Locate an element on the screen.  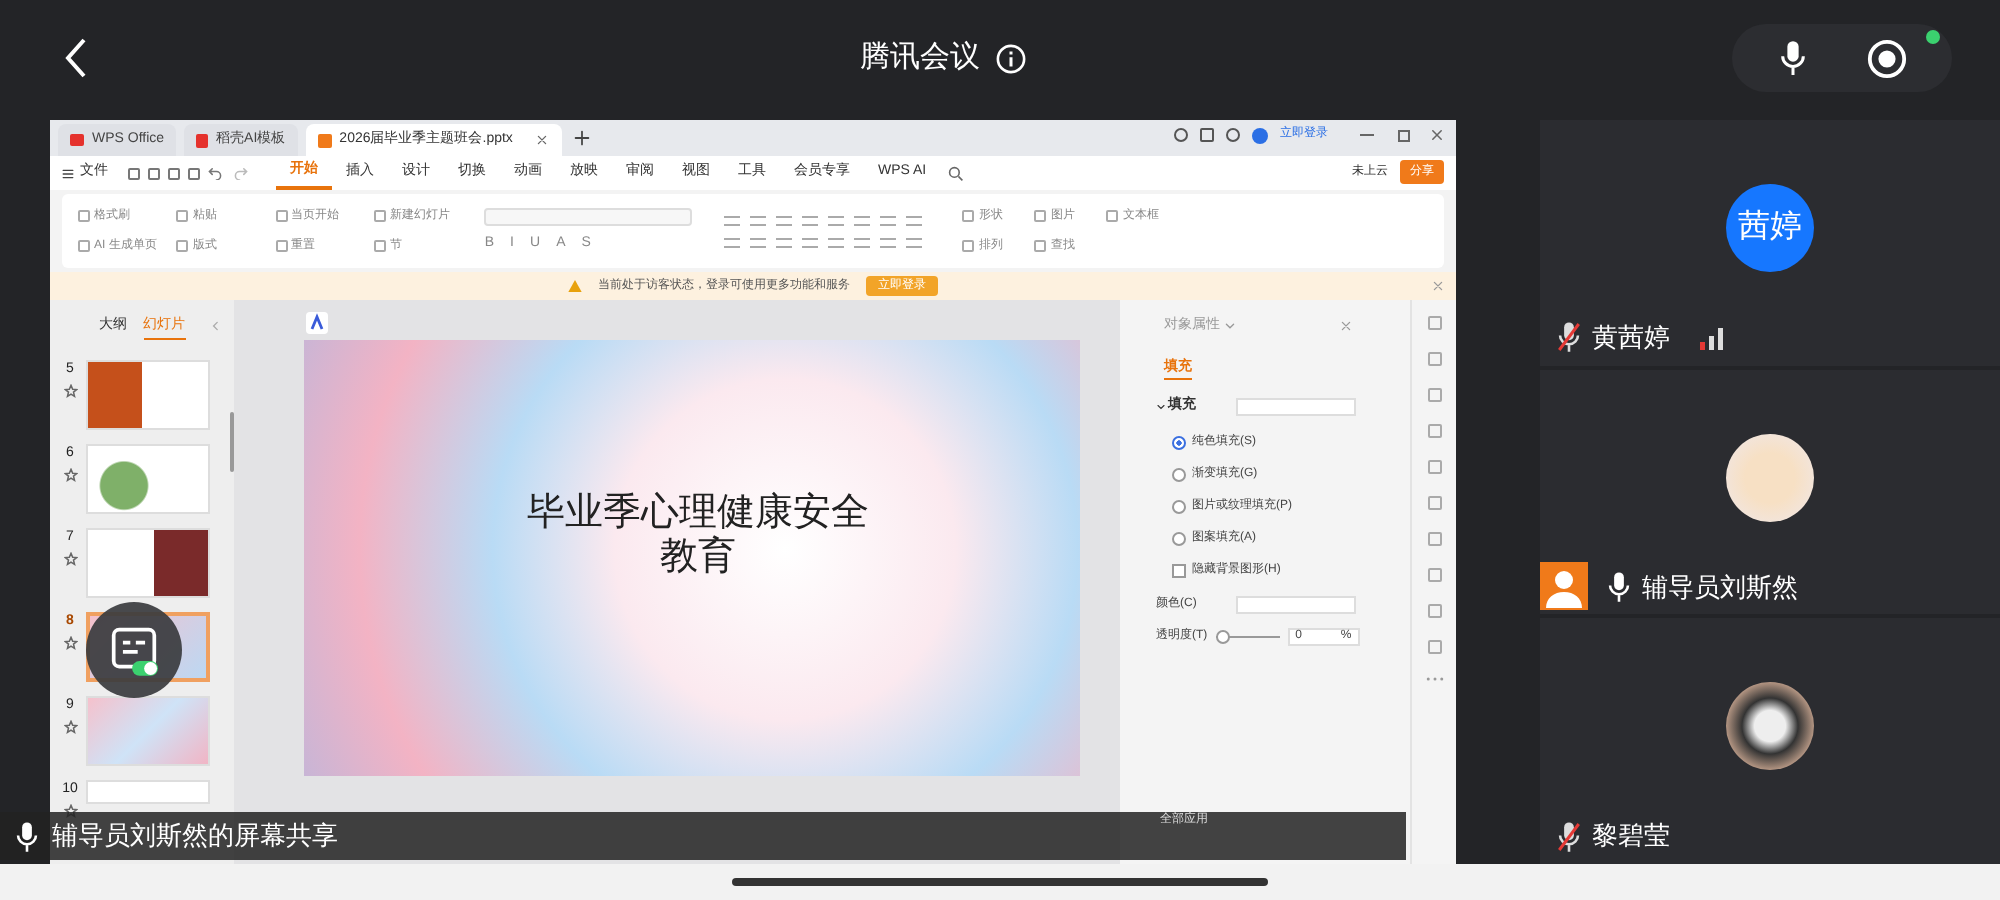
window-icon is located at coordinates (1207, 135).